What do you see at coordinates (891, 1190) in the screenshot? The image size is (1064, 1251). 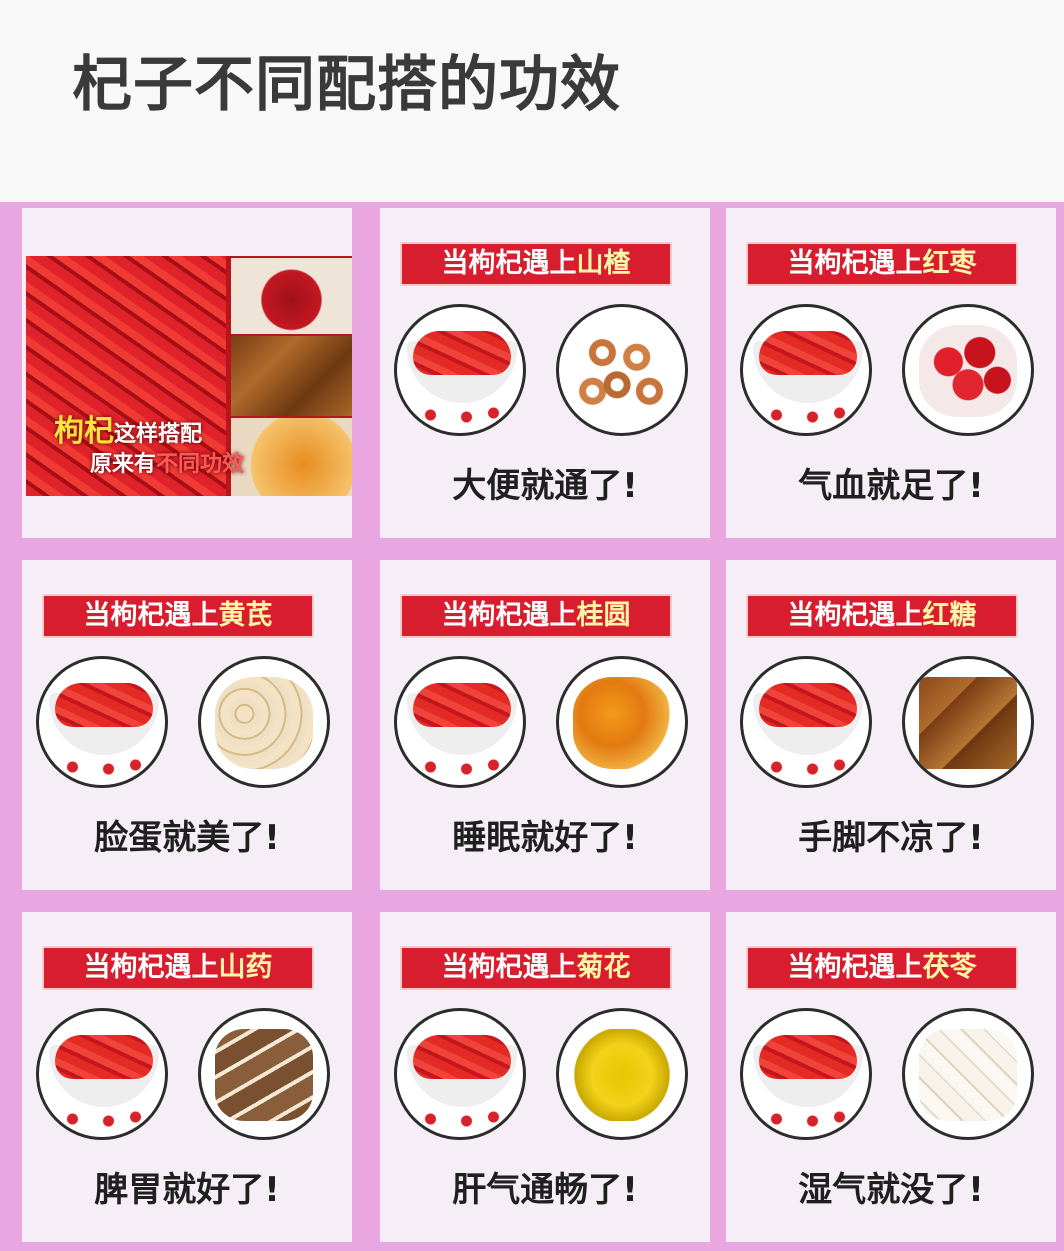 I see `card-effect: 湿气就没了!` at bounding box center [891, 1190].